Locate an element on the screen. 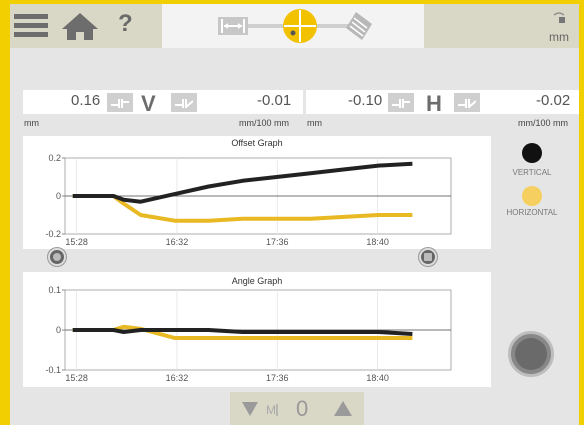  angle-graph-title: Angle Graph is located at coordinates (257, 281).